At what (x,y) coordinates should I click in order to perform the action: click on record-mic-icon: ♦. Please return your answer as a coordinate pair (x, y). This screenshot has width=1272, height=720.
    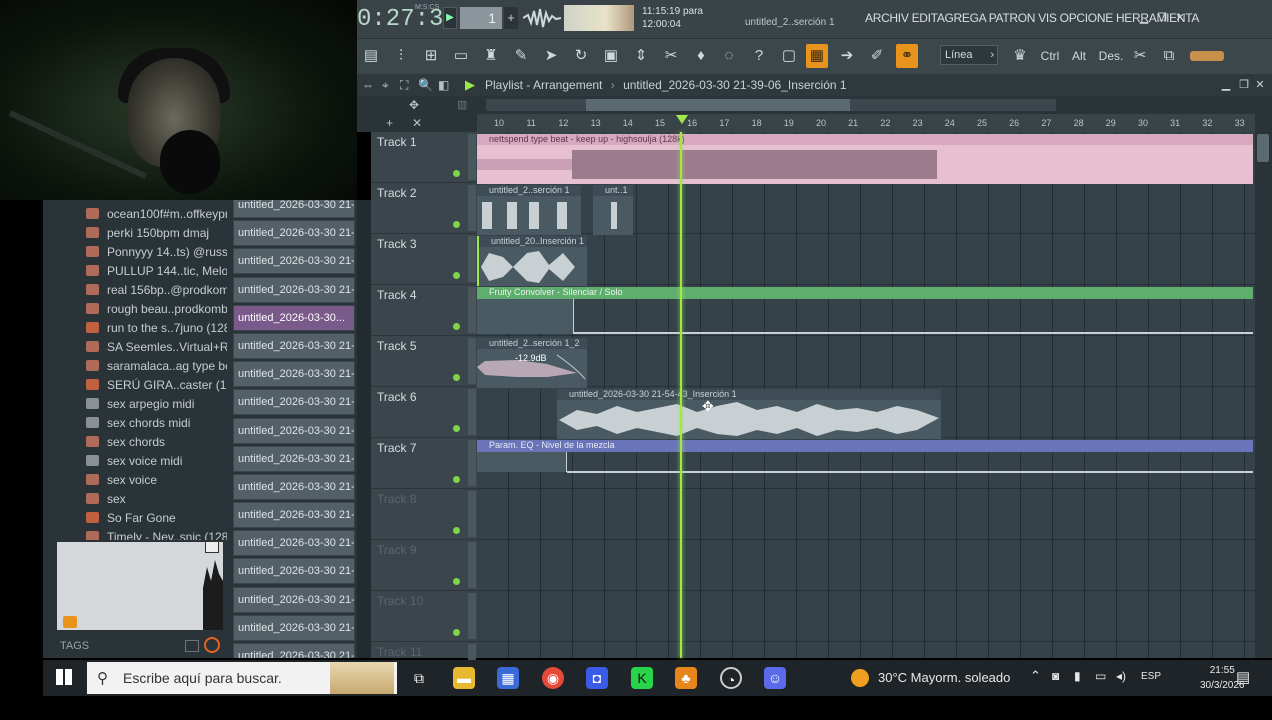
    Looking at the image, I should click on (701, 56).